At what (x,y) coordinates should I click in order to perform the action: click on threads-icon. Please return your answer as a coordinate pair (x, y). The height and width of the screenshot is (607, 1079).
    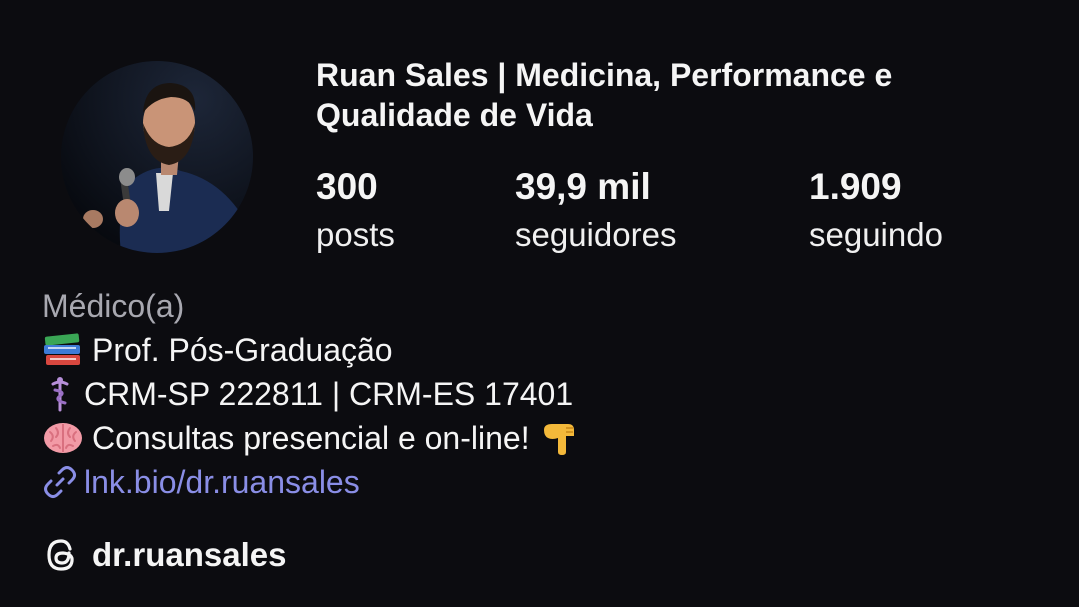
    Looking at the image, I should click on (60, 555).